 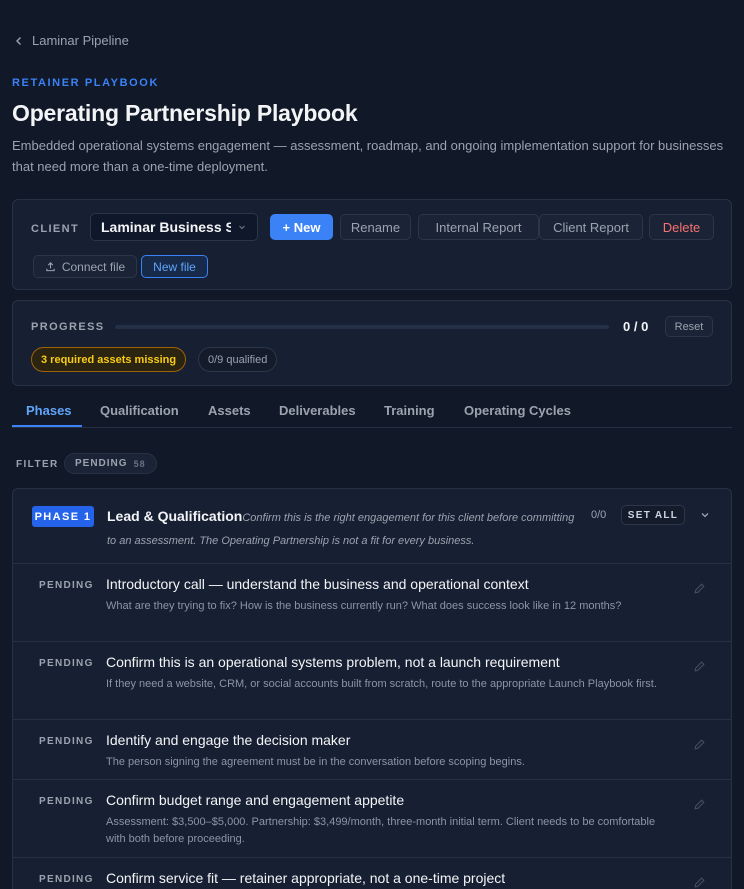 I want to click on progress-bar, so click(x=362, y=327).